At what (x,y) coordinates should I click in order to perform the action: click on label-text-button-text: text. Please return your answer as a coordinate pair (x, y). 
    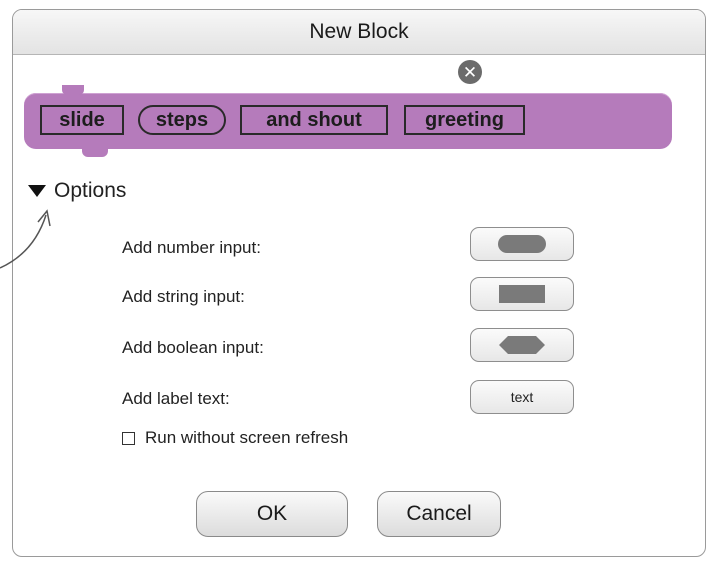
    Looking at the image, I should click on (522, 397).